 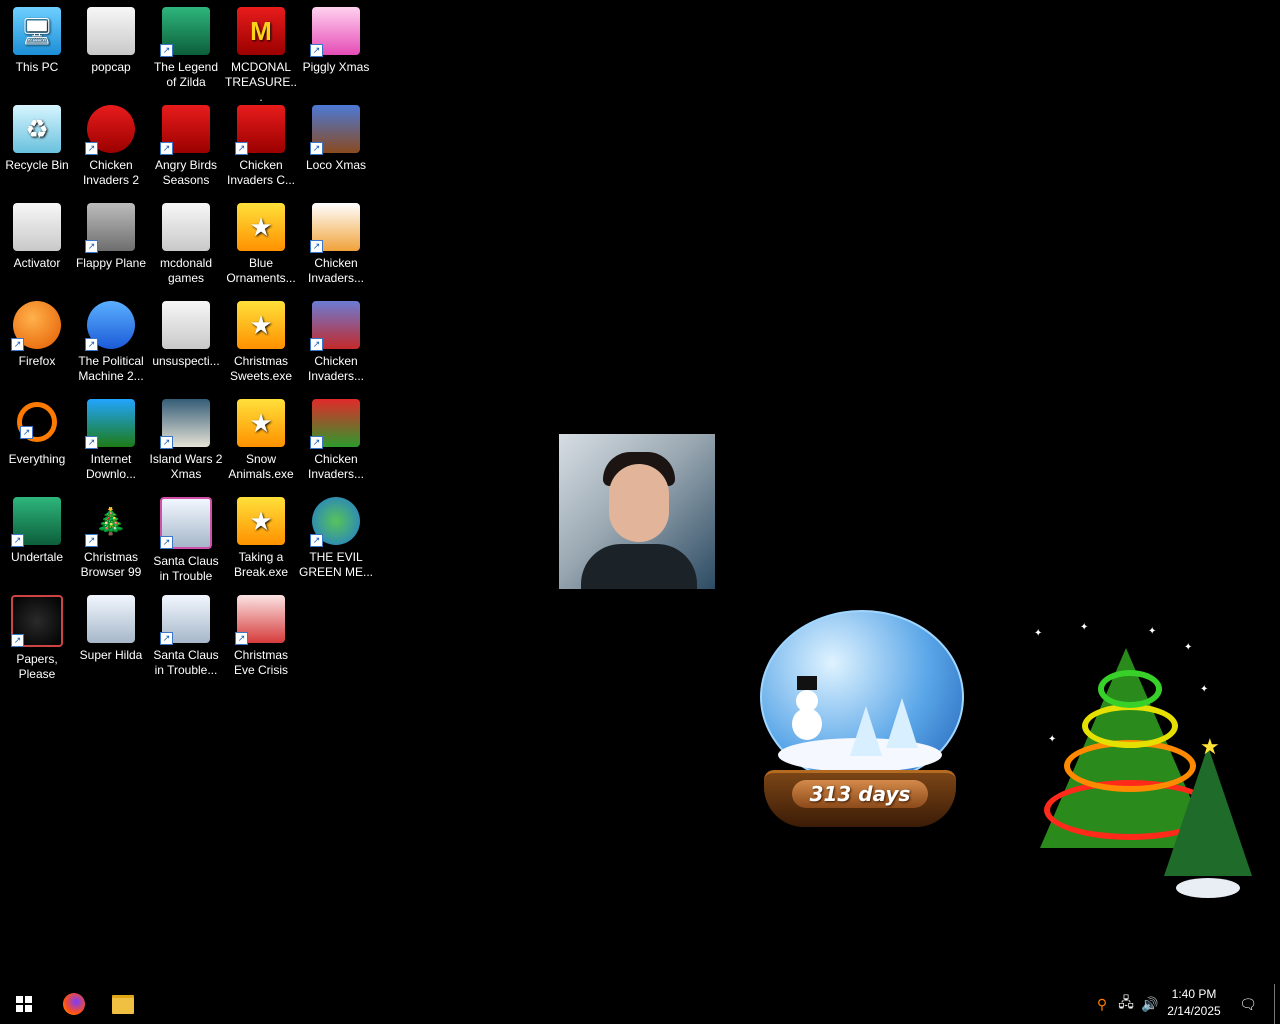 What do you see at coordinates (186, 539) in the screenshot?
I see `desktop-icon-santa-claus-in-trouble: ↗ Santa Claus in Trouble` at bounding box center [186, 539].